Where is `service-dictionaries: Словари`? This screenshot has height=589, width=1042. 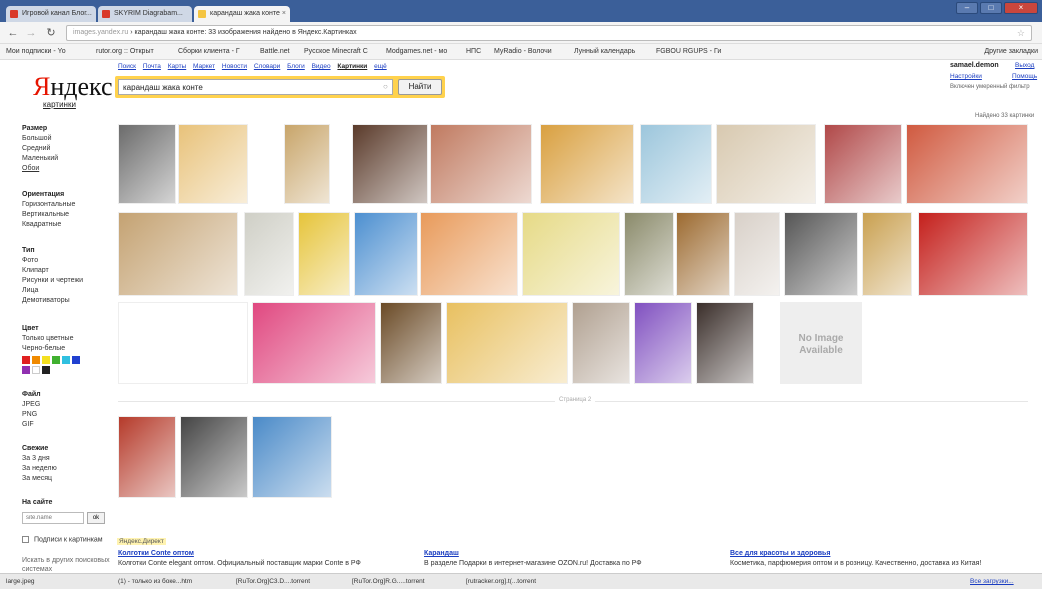
service-dictionaries: Словари is located at coordinates (267, 66).